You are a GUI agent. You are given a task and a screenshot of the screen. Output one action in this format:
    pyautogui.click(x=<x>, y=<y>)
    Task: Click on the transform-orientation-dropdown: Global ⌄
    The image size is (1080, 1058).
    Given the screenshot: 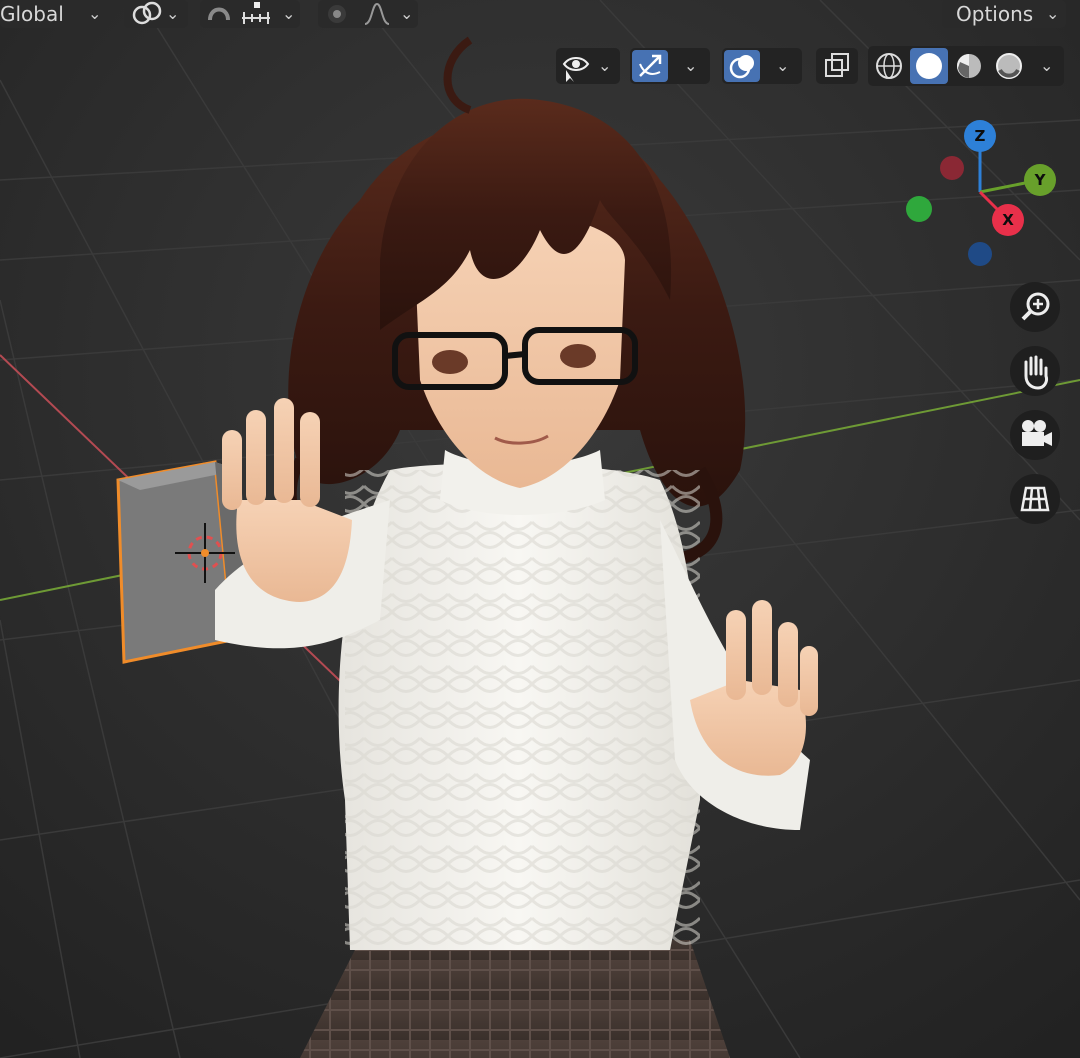 What is the action you would take?
    pyautogui.click(x=54, y=14)
    